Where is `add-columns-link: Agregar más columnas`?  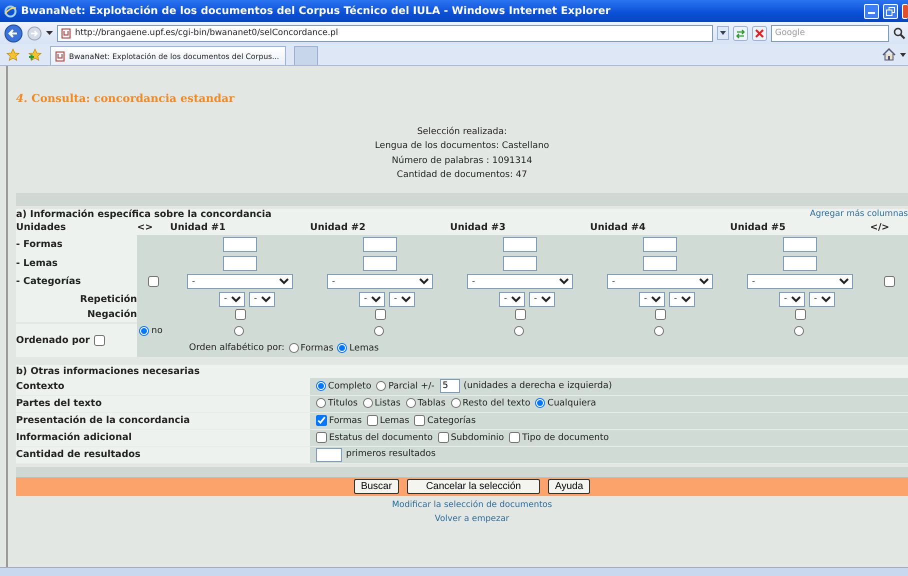 add-columns-link: Agregar más columnas is located at coordinates (859, 215).